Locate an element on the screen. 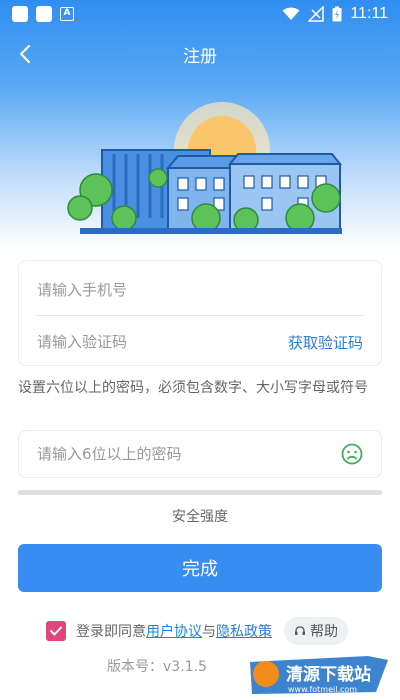 The image size is (400, 700). phone-row is located at coordinates (200, 290).